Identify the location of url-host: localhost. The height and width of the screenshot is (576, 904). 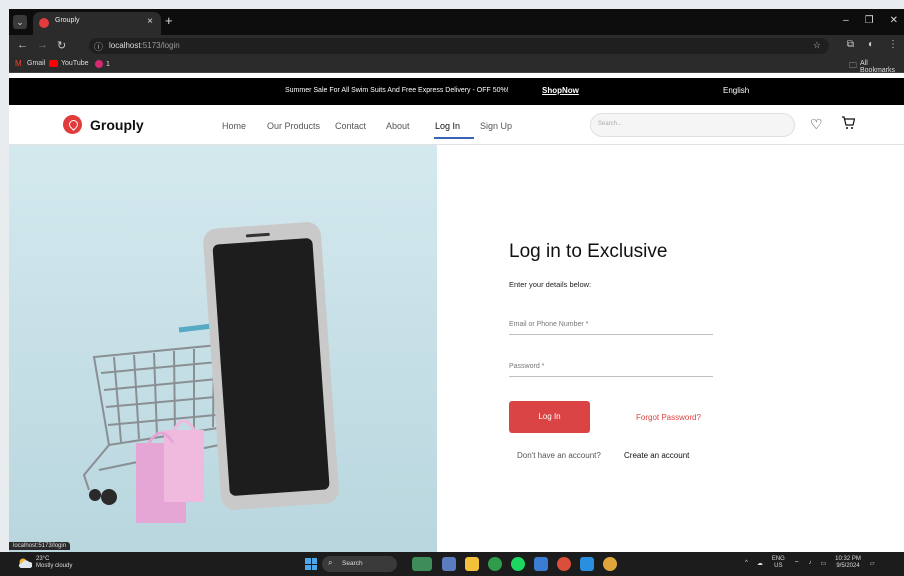
(125, 45).